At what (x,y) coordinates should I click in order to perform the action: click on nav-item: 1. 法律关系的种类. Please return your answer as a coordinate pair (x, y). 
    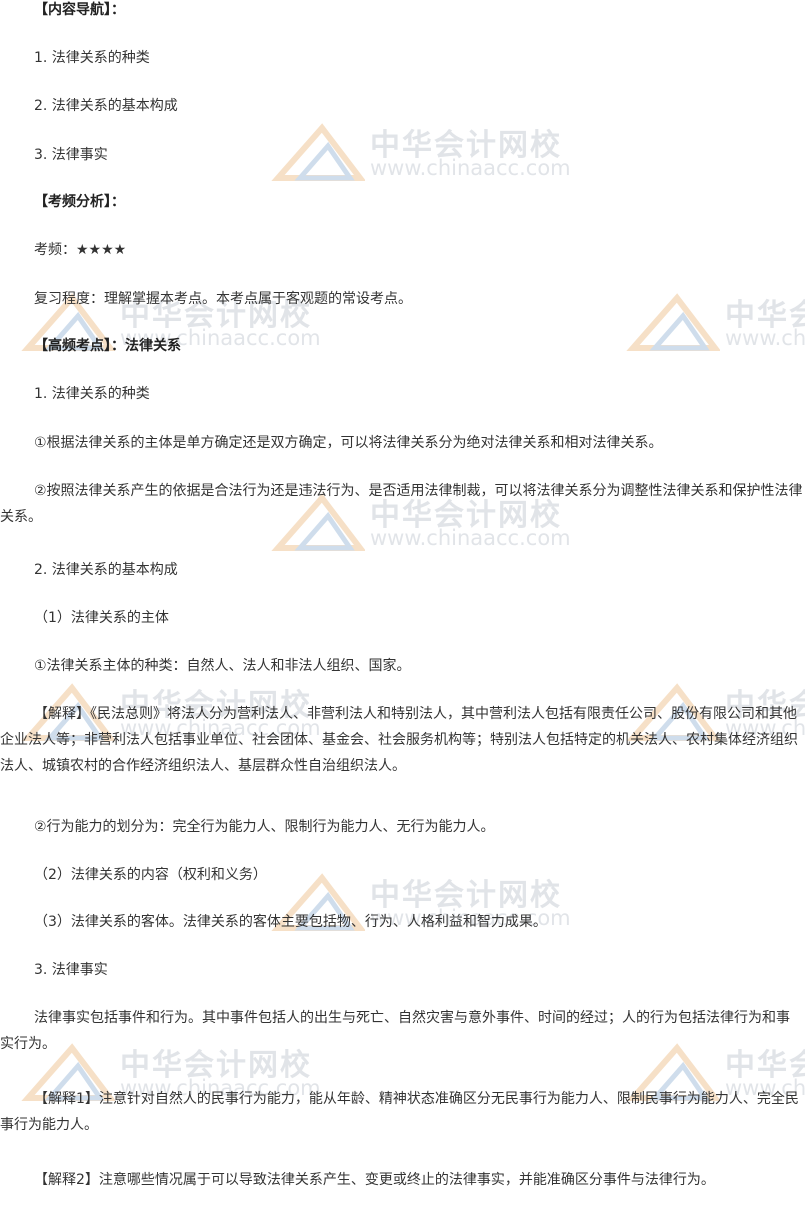
    Looking at the image, I should click on (92, 58).